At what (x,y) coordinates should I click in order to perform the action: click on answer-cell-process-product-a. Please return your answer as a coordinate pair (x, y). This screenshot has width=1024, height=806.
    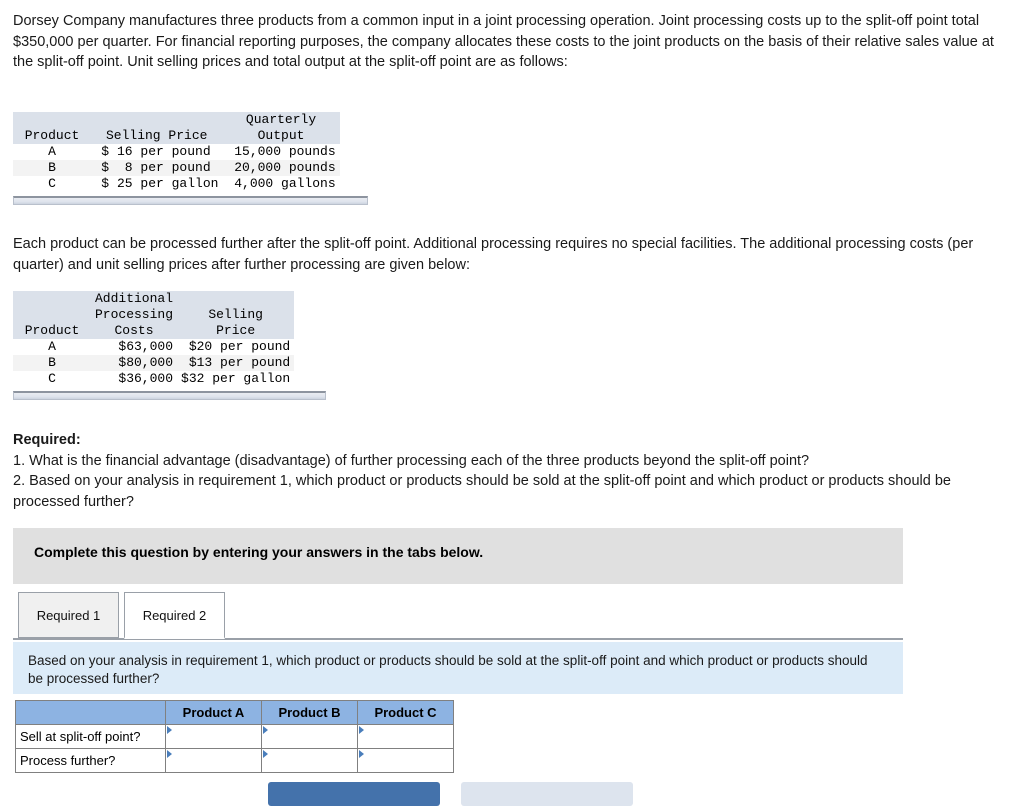
    Looking at the image, I should click on (213, 760).